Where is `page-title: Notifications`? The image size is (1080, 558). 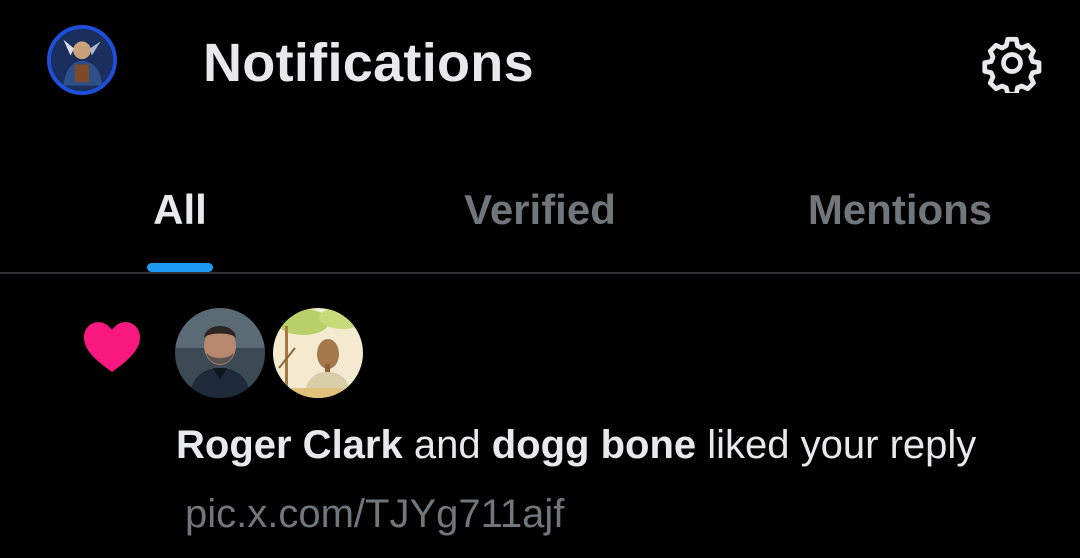
page-title: Notifications is located at coordinates (368, 63).